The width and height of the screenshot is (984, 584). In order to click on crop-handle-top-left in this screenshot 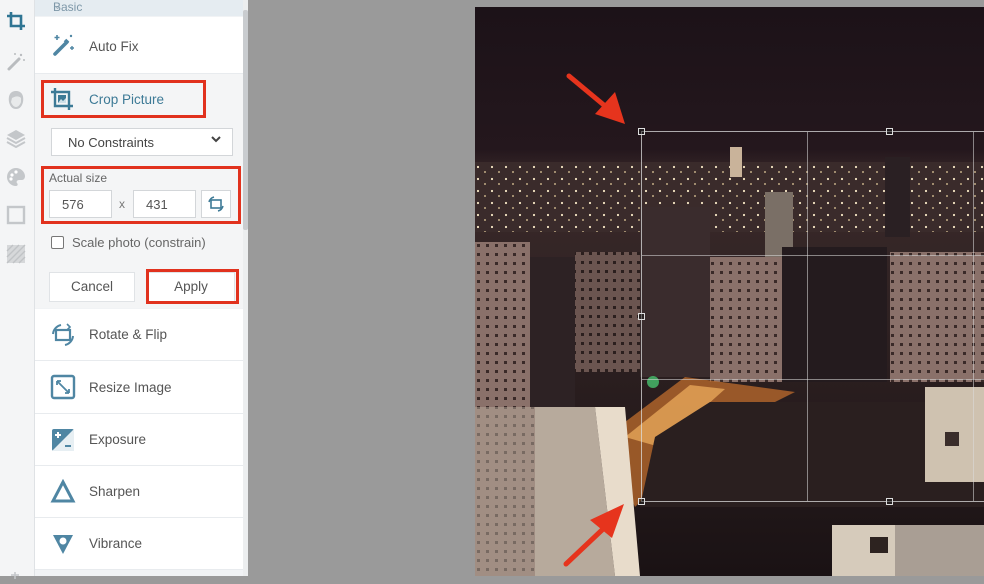, I will do `click(641, 131)`.